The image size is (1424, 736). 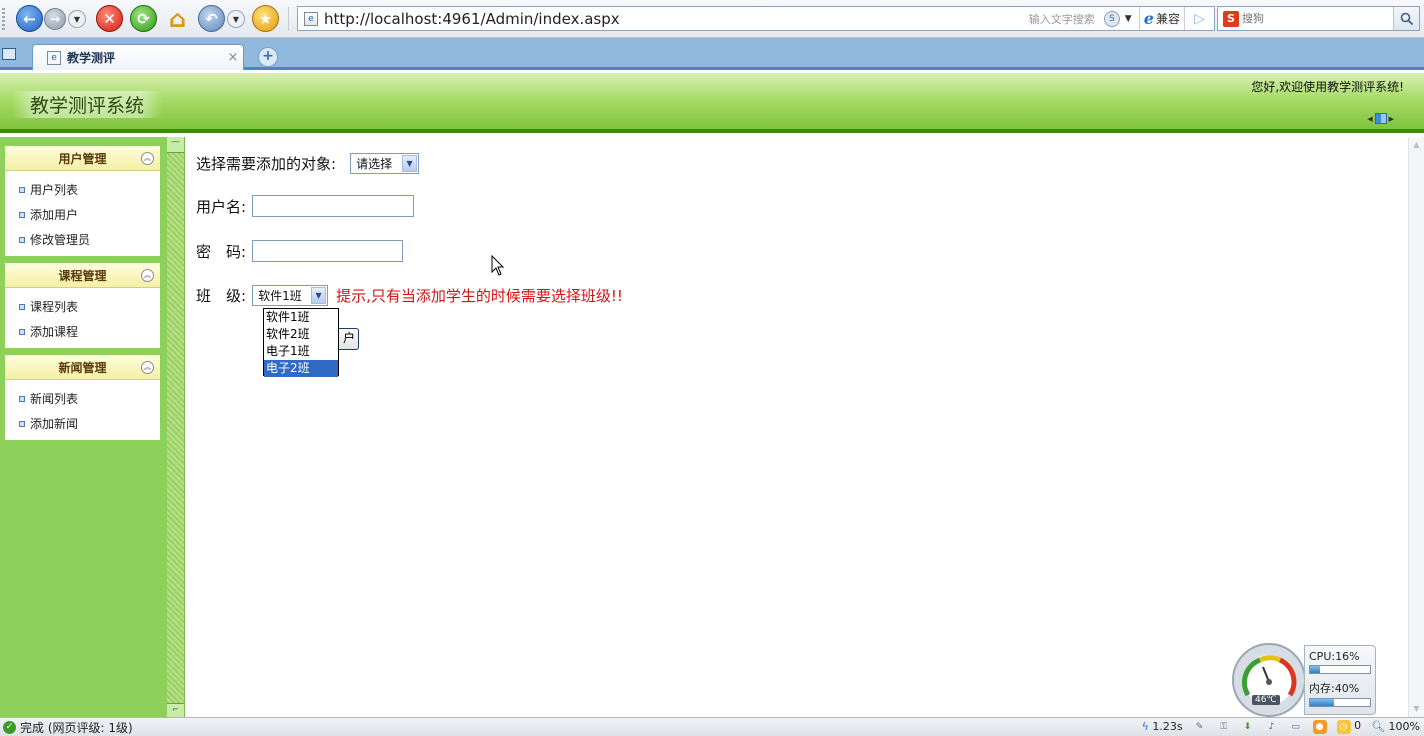 What do you see at coordinates (1224, 727) in the screenshot?
I see `lock-icon: ⚿` at bounding box center [1224, 727].